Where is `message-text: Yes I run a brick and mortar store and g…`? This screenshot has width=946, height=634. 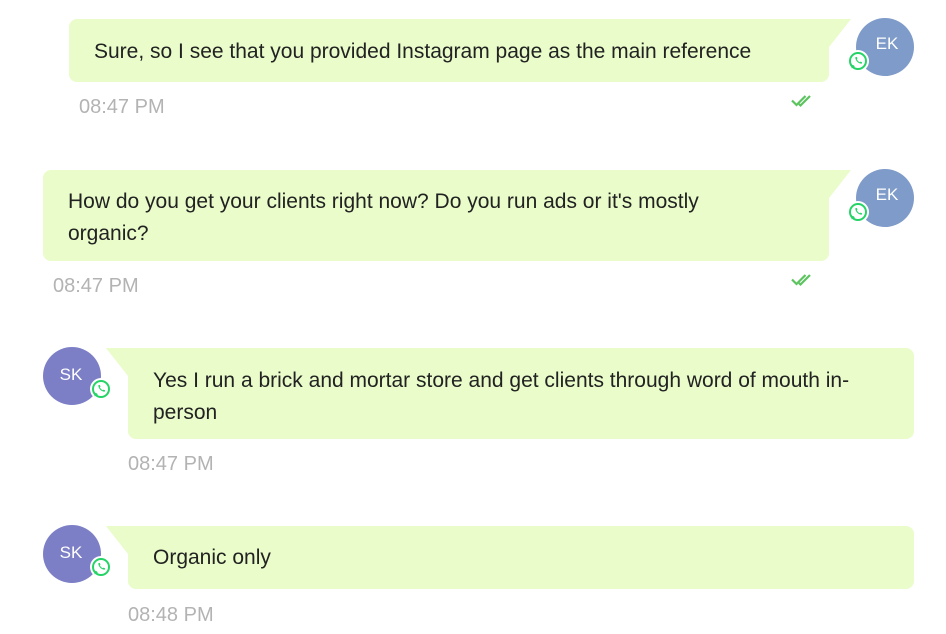
message-text: Yes I run a brick and mortar store and g… is located at coordinates (501, 396).